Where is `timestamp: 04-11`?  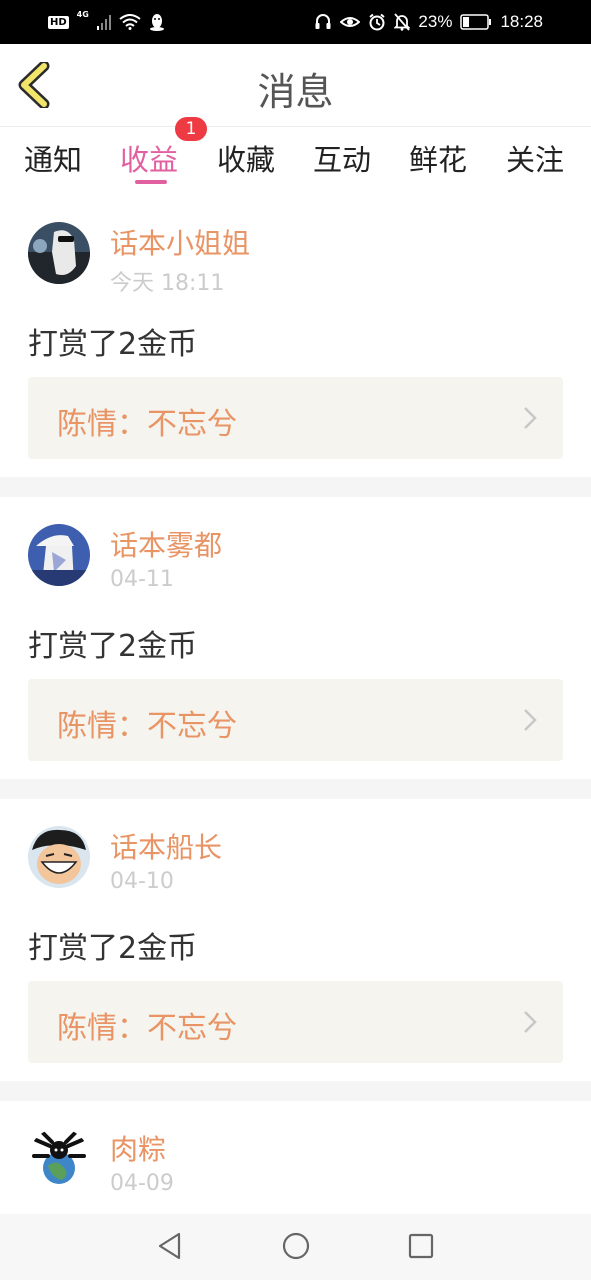
timestamp: 04-11 is located at coordinates (142, 579).